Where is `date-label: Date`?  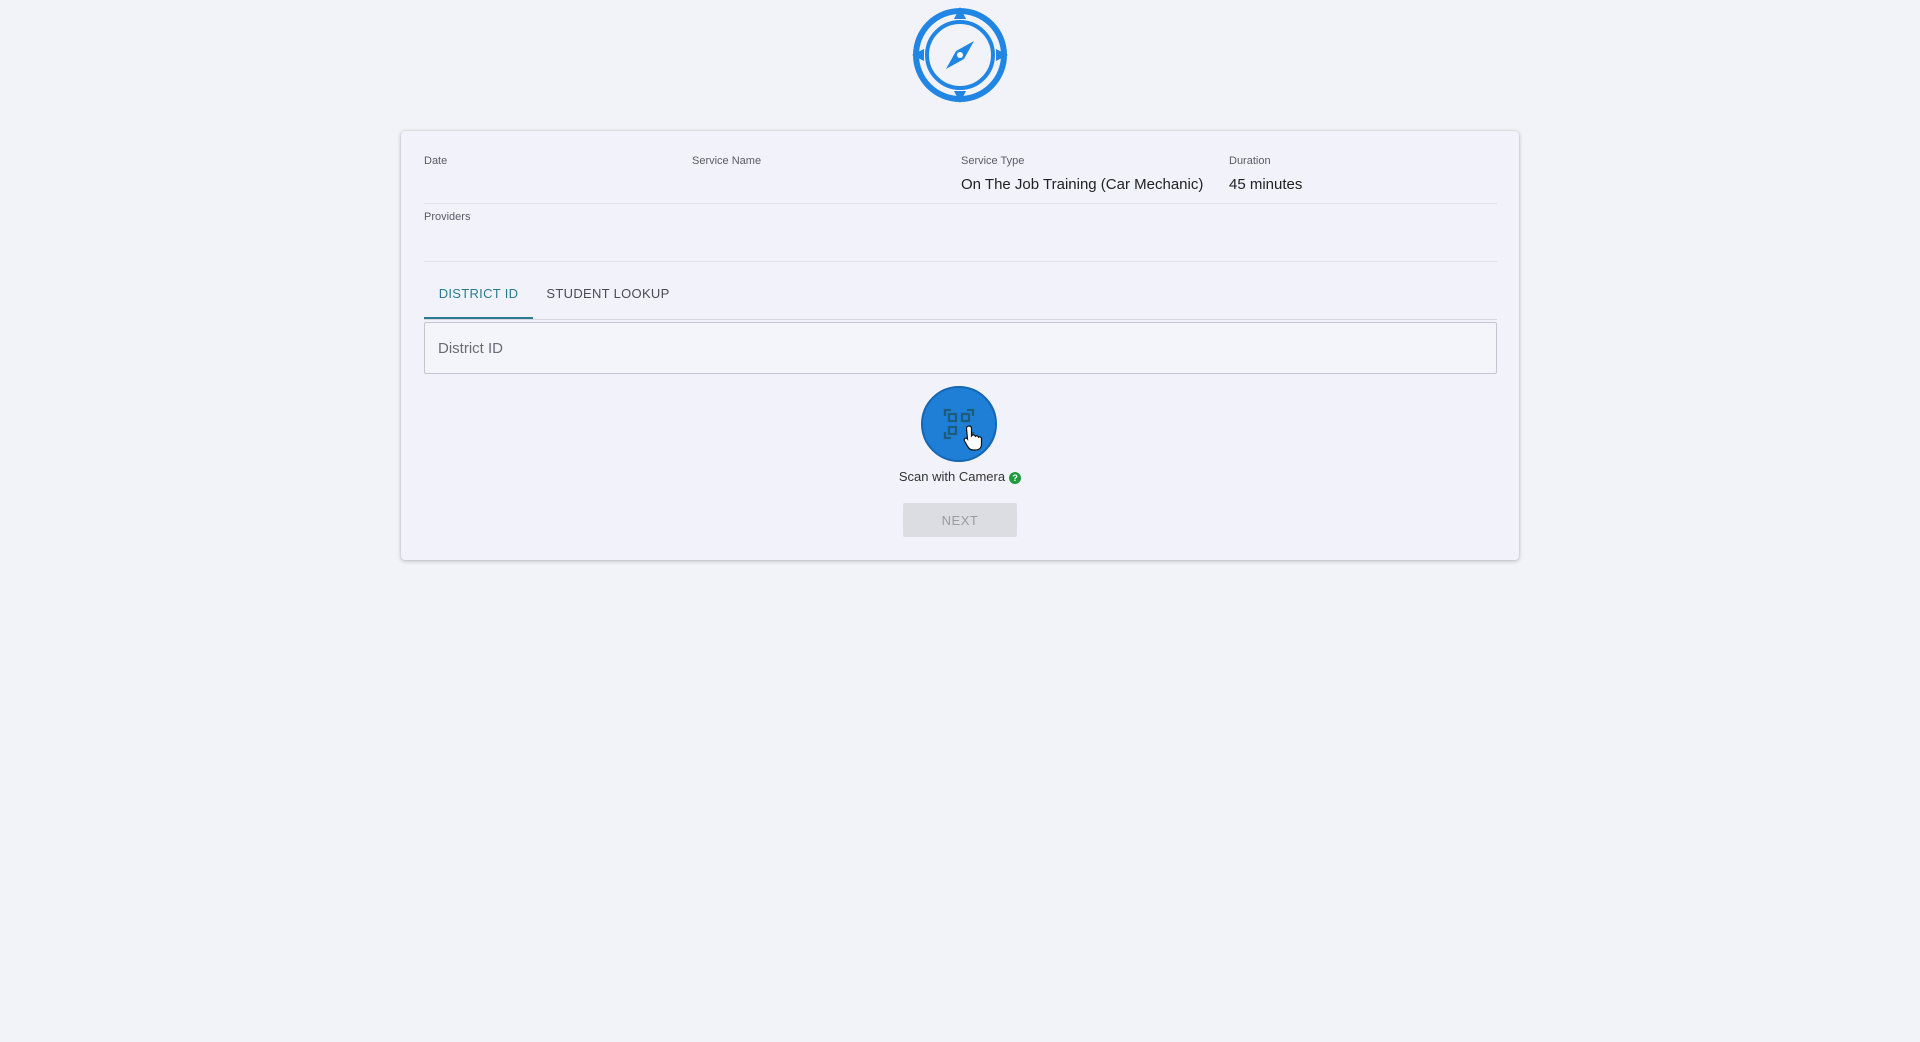
date-label: Date is located at coordinates (436, 161).